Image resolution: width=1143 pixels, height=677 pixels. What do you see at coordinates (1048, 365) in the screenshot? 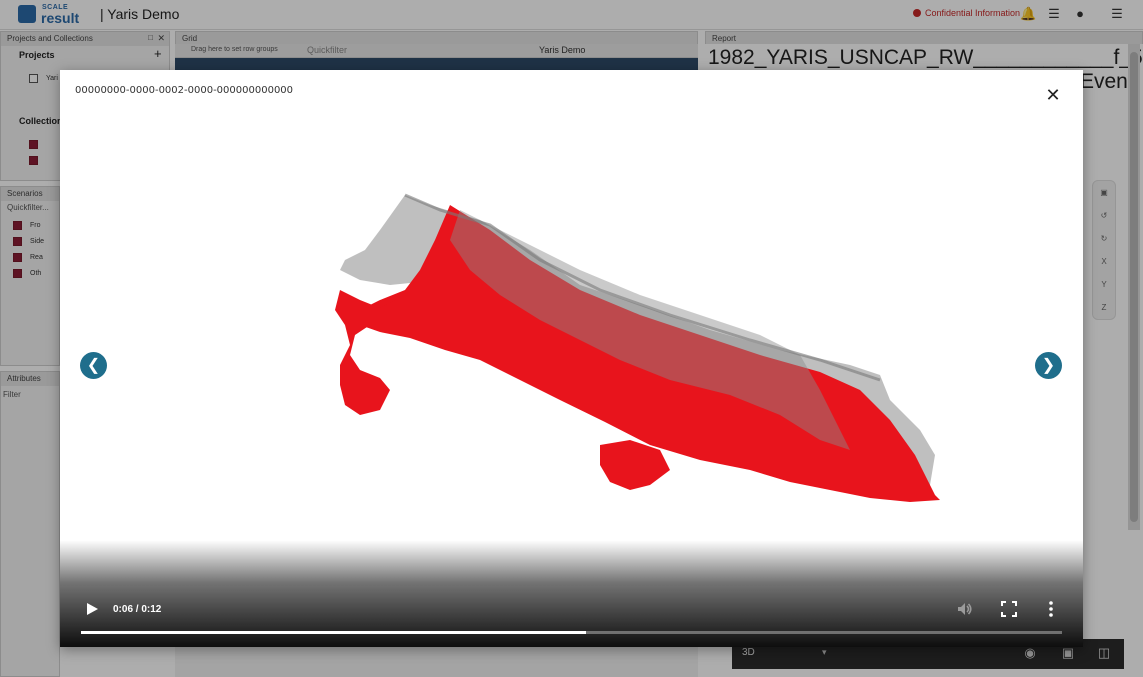
I see `chevron-right-icon: ❯` at bounding box center [1048, 365].